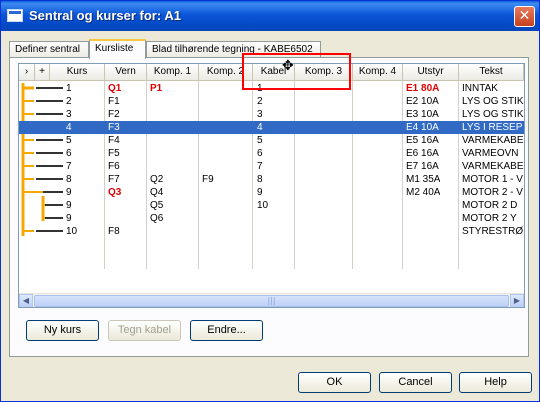 Image resolution: width=540 pixels, height=402 pixels. What do you see at coordinates (263, 205) in the screenshot?
I see `cell-kabel: 10` at bounding box center [263, 205].